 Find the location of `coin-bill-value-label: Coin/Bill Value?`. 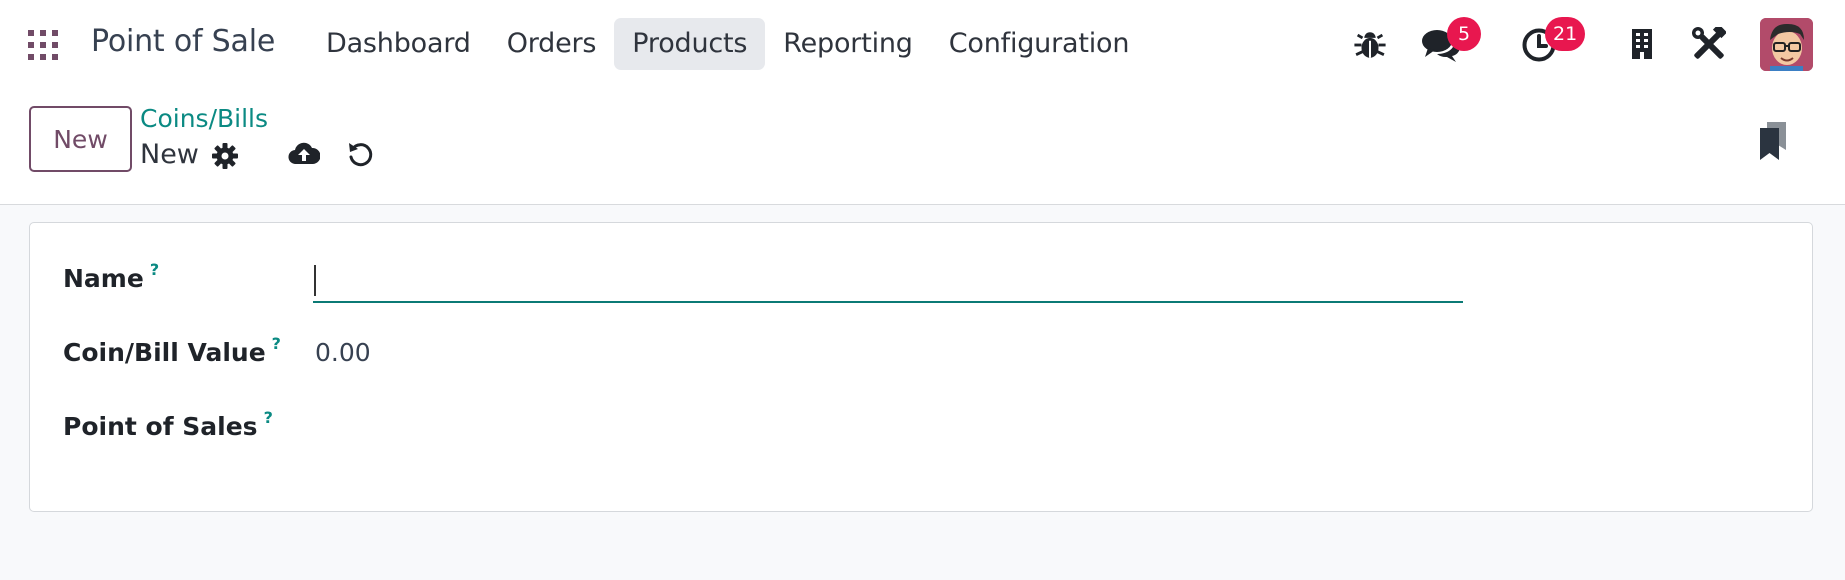

coin-bill-value-label: Coin/Bill Value? is located at coordinates (172, 350).